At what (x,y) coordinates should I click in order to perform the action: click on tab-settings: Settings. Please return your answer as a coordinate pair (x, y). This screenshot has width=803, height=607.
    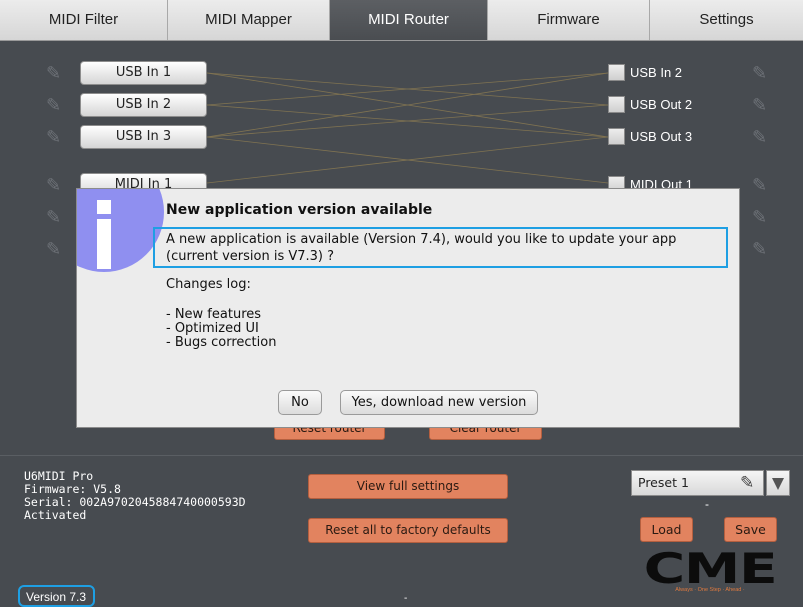
    Looking at the image, I should click on (726, 20).